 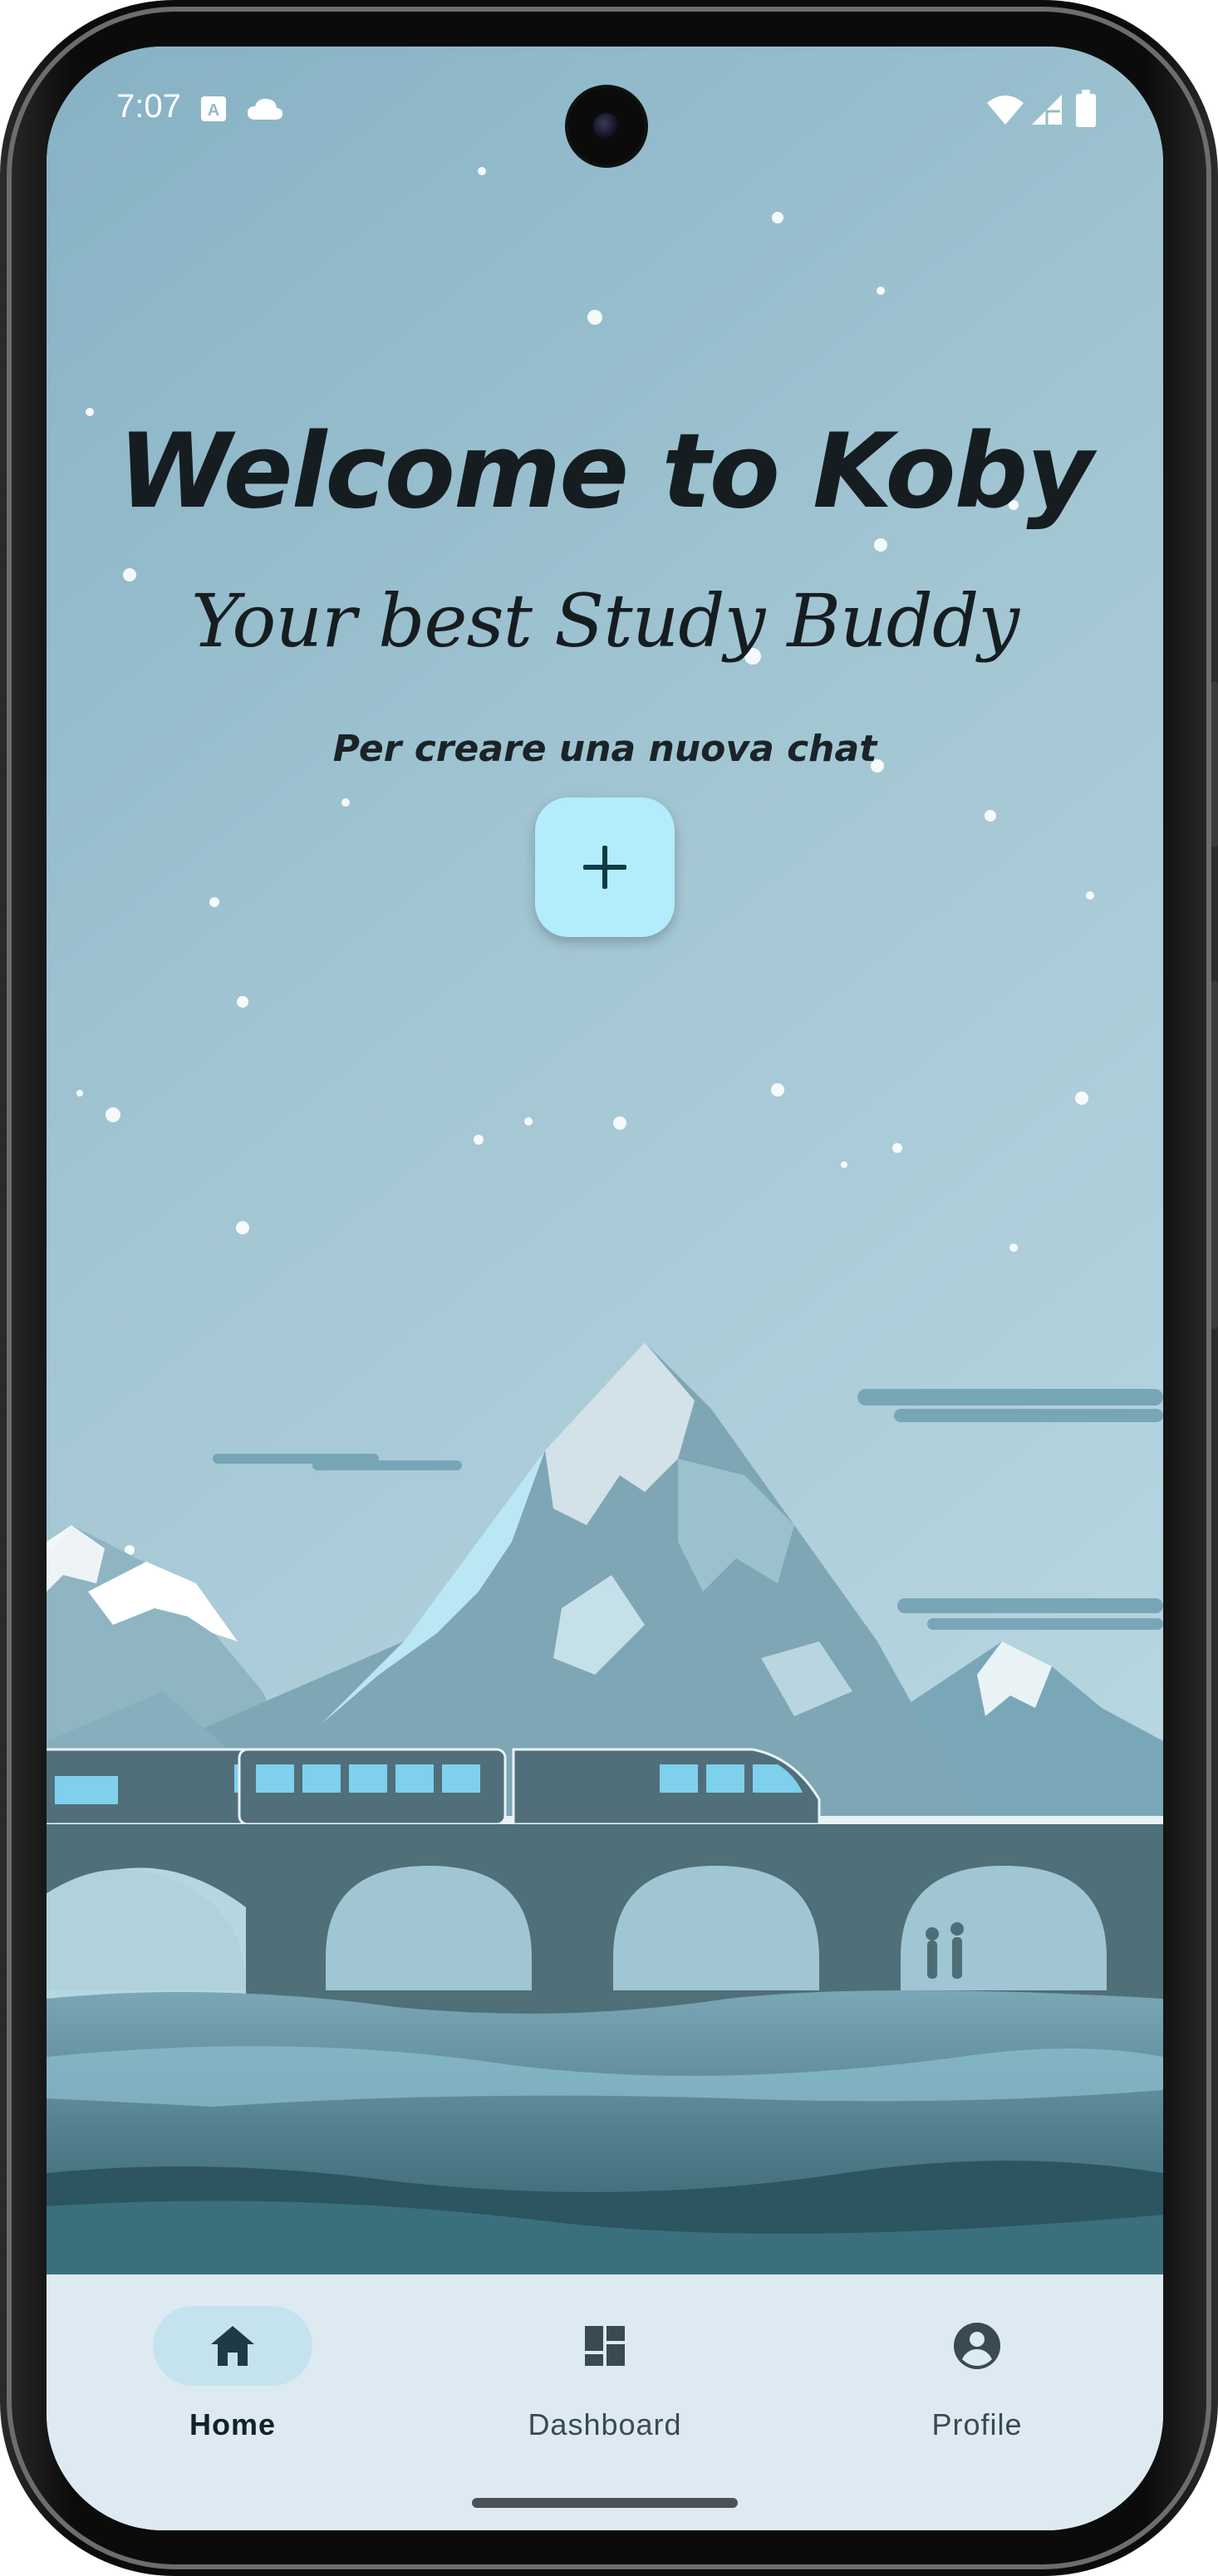 I want to click on status-time: 7:07, so click(x=148, y=106).